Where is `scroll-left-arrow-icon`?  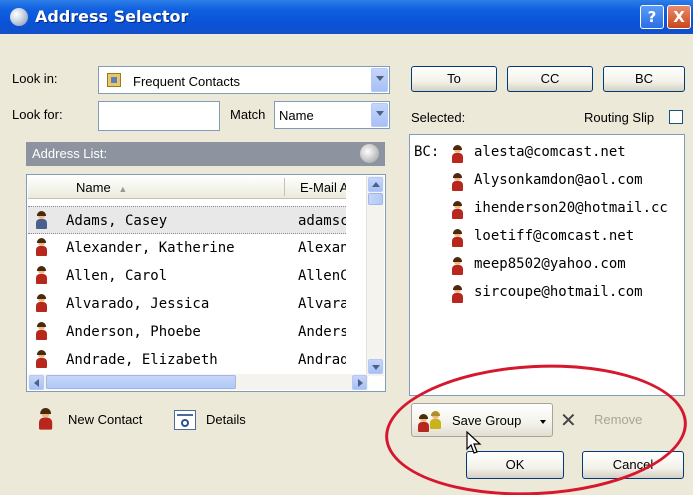
scroll-left-arrow-icon is located at coordinates (36, 382).